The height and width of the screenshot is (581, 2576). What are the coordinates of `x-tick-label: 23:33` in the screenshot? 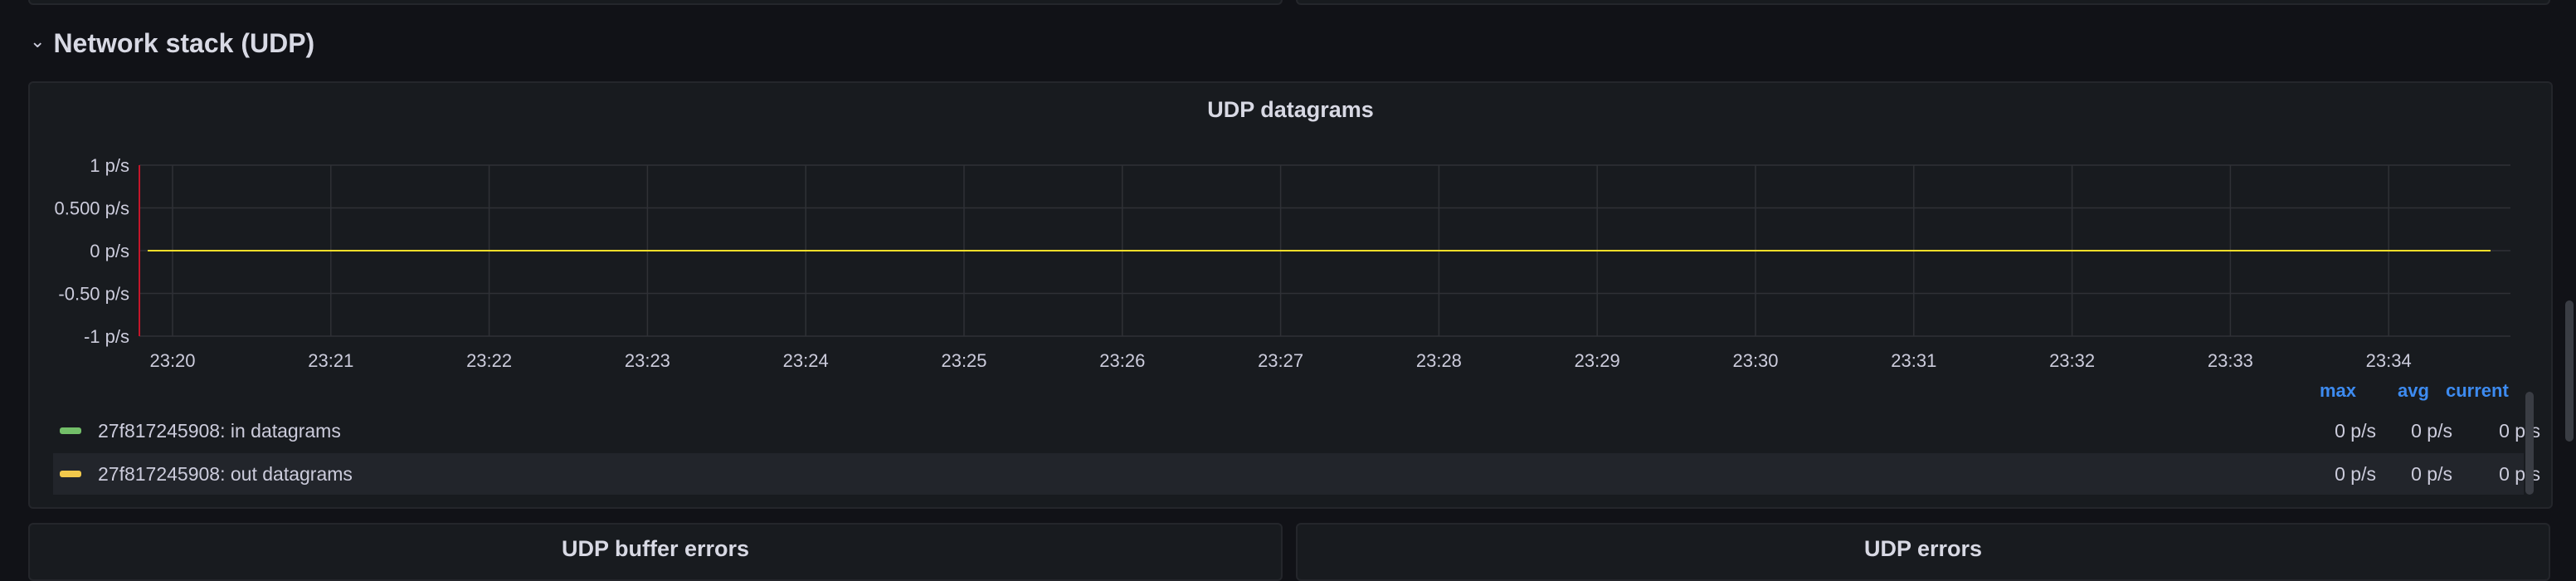 It's located at (2230, 360).